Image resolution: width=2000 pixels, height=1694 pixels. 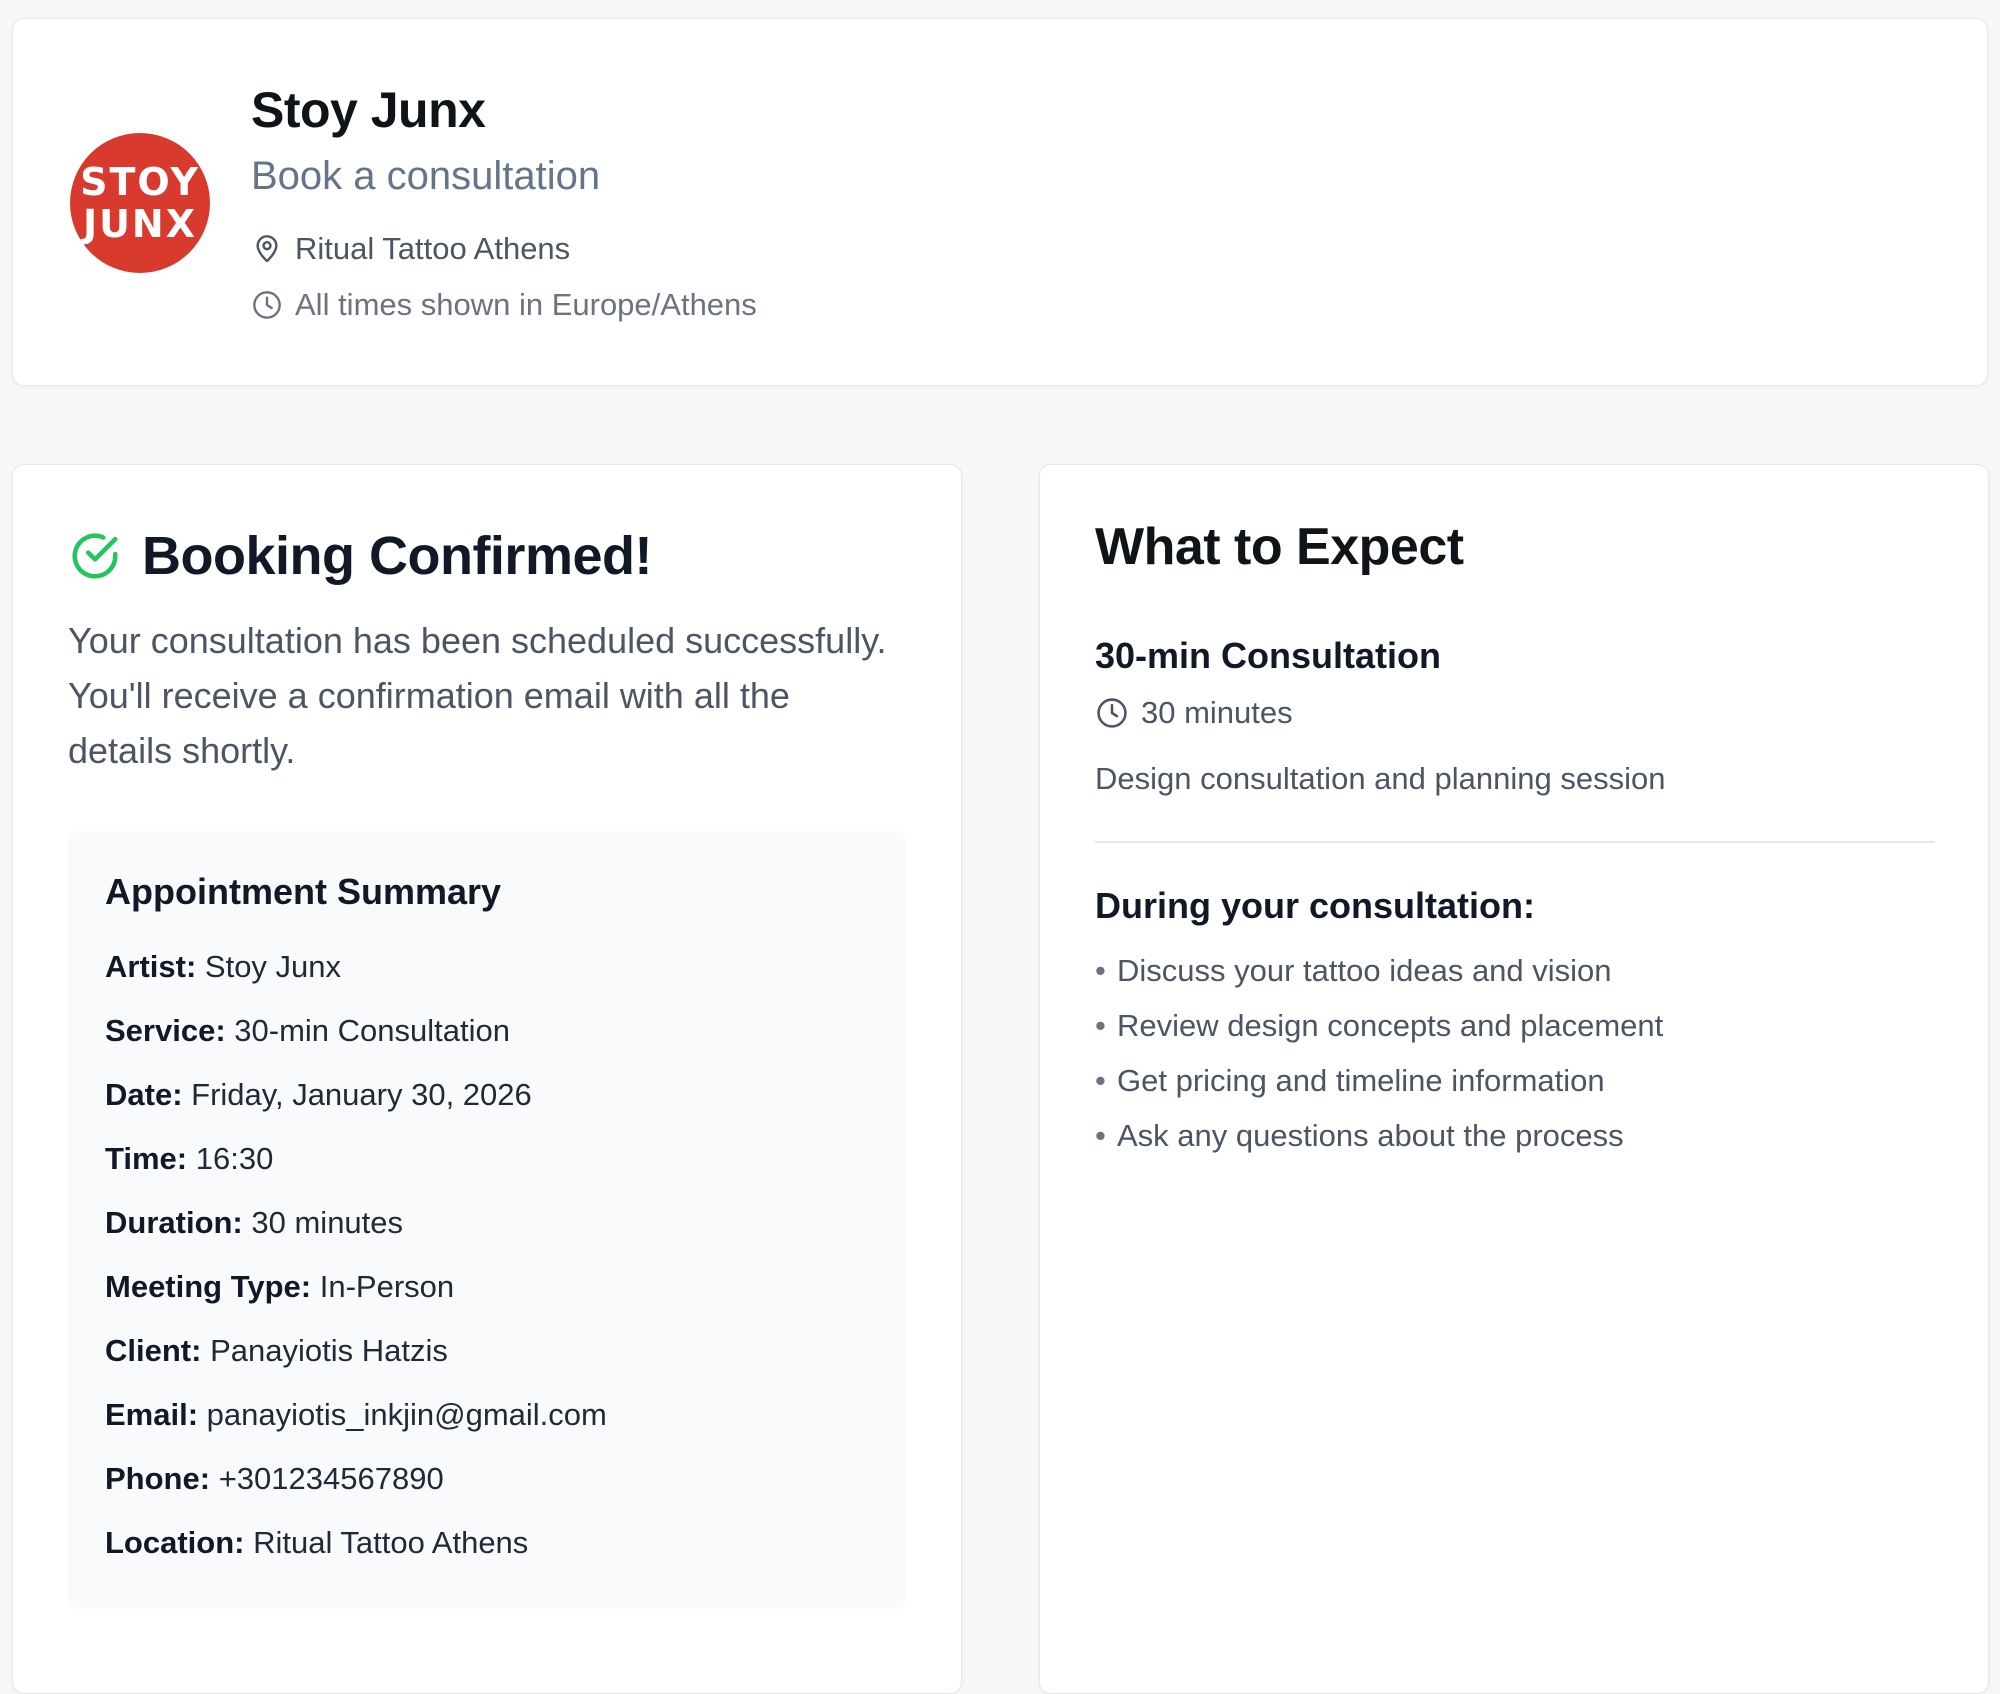 I want to click on summary-row-date: Date: Friday, January 30, 2026, so click(x=356, y=1109).